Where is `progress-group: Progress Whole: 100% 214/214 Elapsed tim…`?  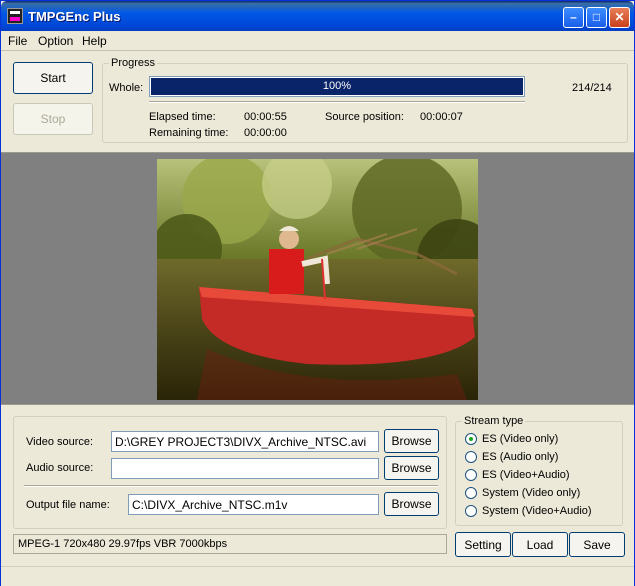 progress-group: Progress Whole: 100% 214/214 Elapsed tim… is located at coordinates (365, 100).